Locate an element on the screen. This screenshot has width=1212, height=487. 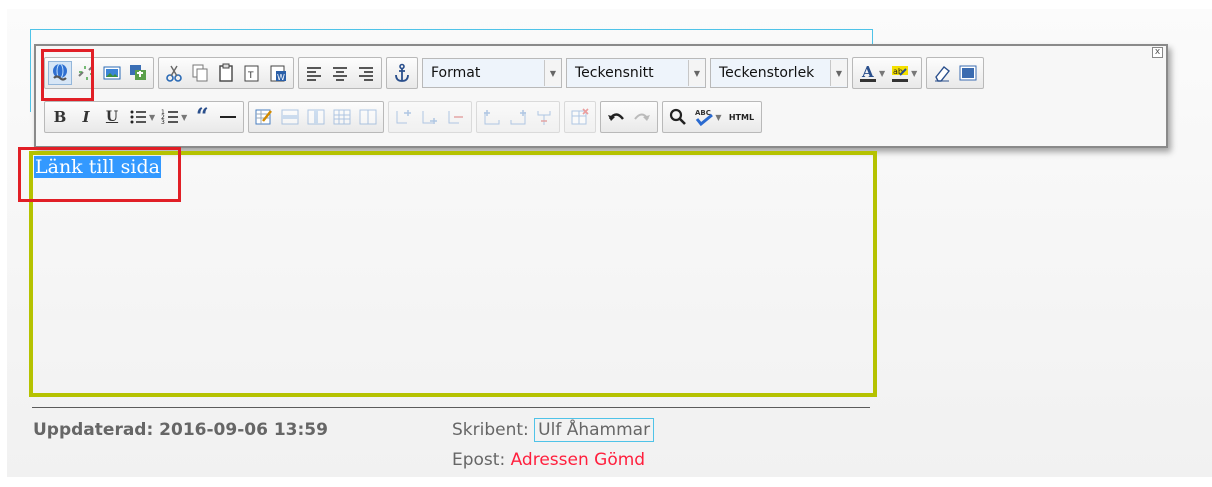
paste-text-button: T is located at coordinates (252, 73).